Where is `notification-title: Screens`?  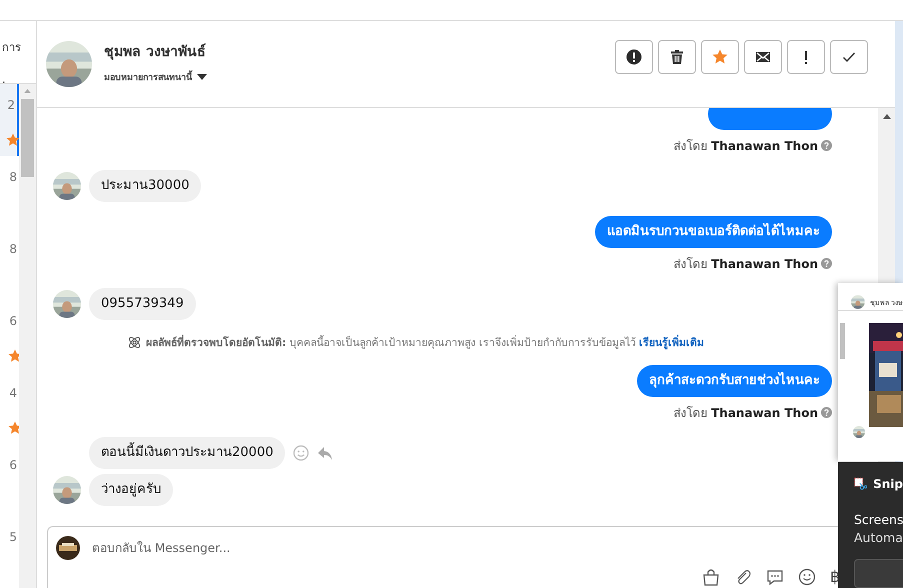
notification-title: Screens is located at coordinates (878, 519).